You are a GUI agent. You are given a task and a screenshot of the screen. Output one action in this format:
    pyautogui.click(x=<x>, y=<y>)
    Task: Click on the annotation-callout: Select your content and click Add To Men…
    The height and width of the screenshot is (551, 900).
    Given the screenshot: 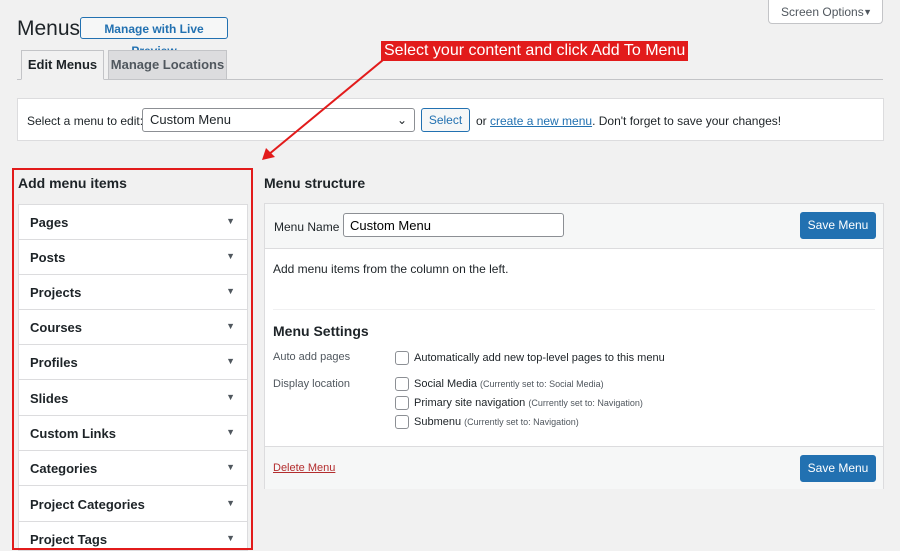 What is the action you would take?
    pyautogui.click(x=535, y=51)
    